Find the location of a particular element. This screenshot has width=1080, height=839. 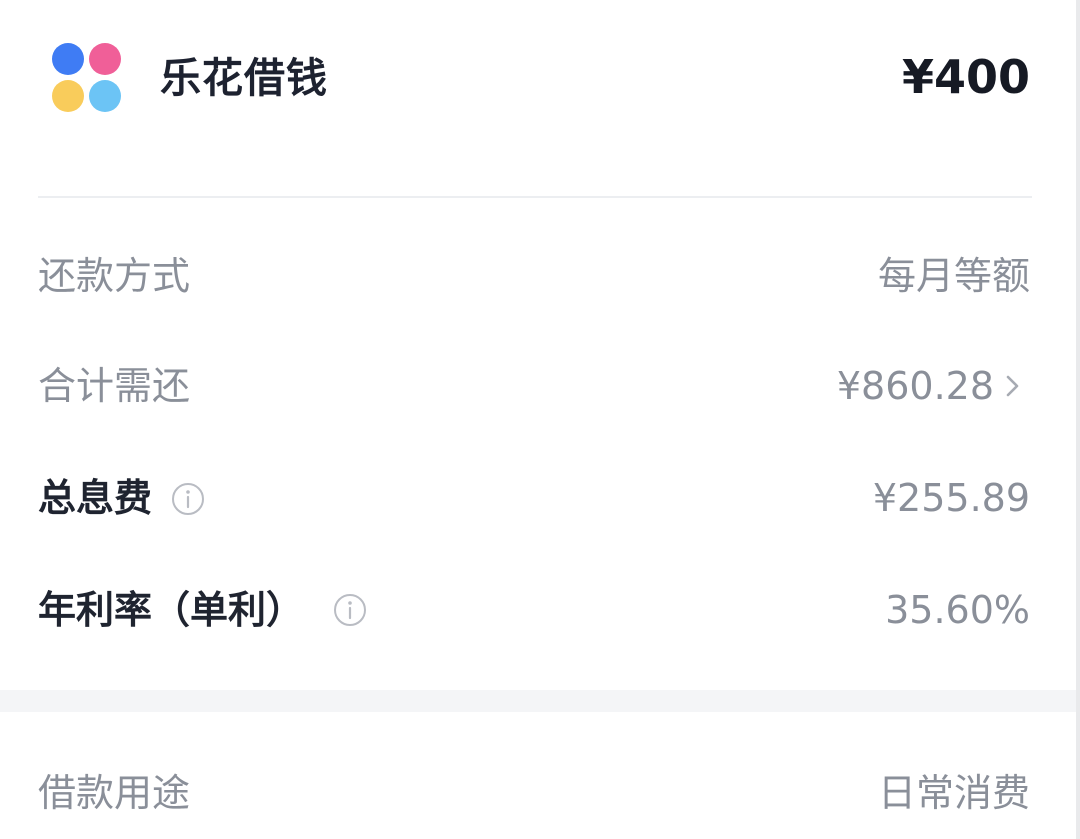

logo-petal-cyan is located at coordinates (105, 96).